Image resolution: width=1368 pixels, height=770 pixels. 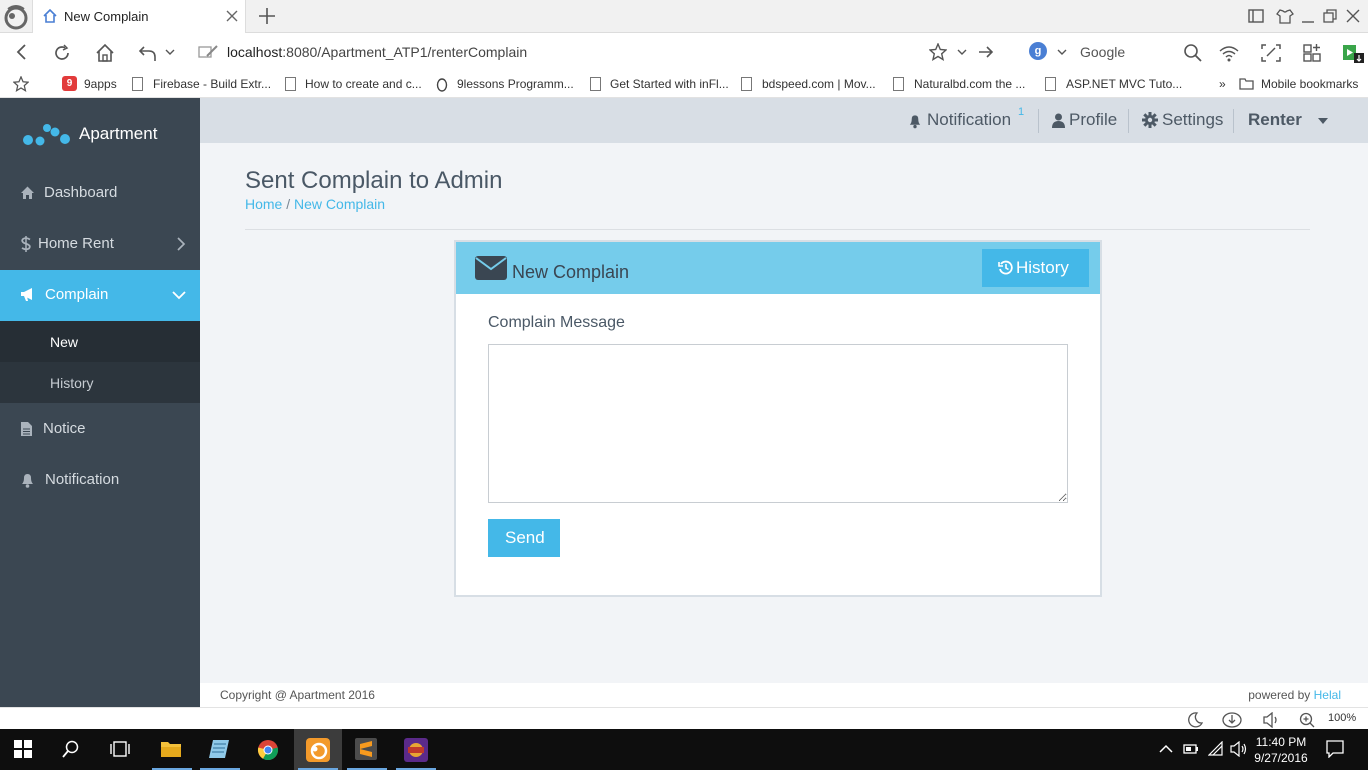 What do you see at coordinates (1222, 84) in the screenshot?
I see `more-bookmarks-chevron: »` at bounding box center [1222, 84].